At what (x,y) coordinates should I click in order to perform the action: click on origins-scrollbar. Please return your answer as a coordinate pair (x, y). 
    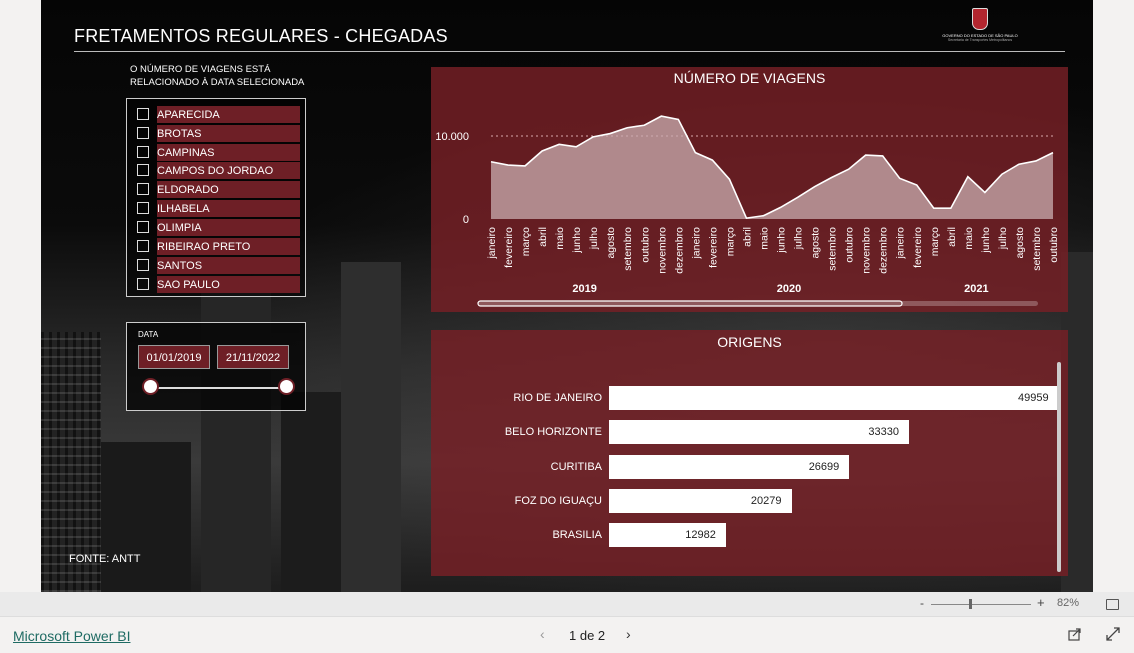
    Looking at the image, I should click on (1059, 467).